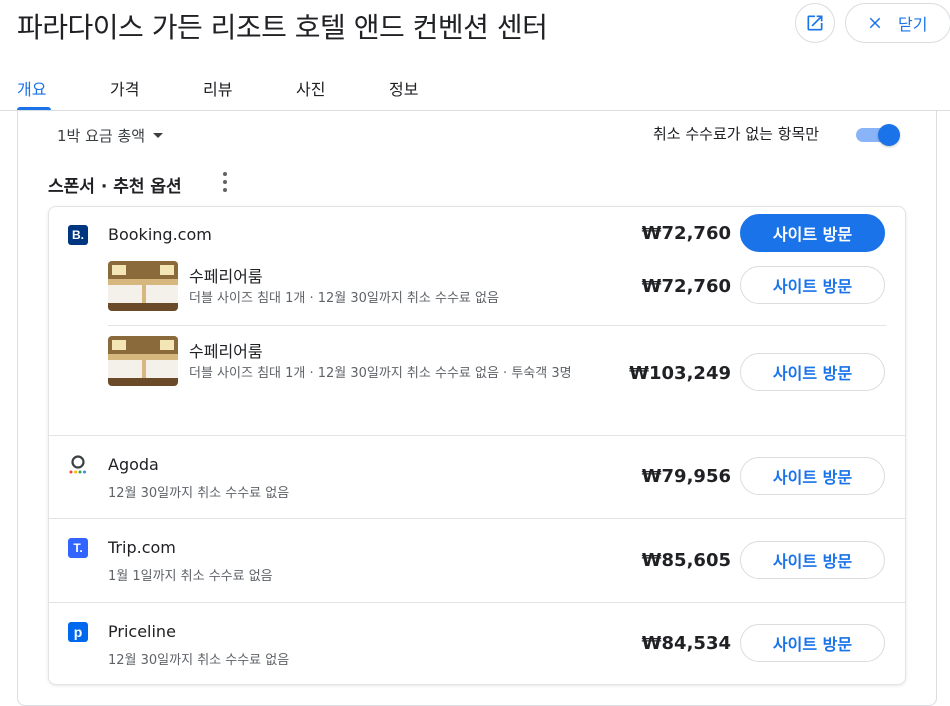  What do you see at coordinates (34, 108) in the screenshot?
I see `active-tab-indicator` at bounding box center [34, 108].